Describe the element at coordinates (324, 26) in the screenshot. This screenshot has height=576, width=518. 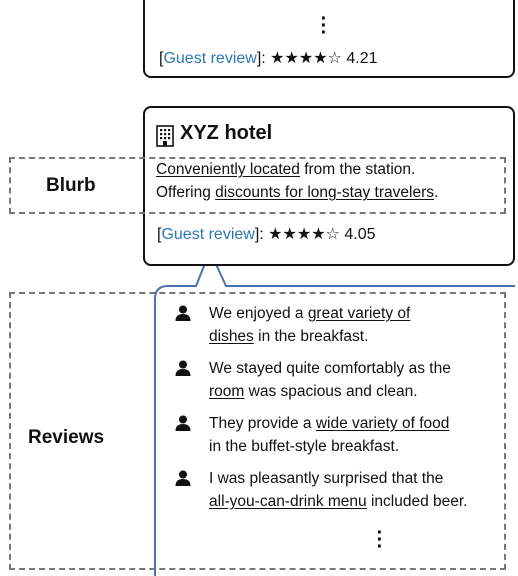
I see `more-content-indicator: · · ·` at that location.